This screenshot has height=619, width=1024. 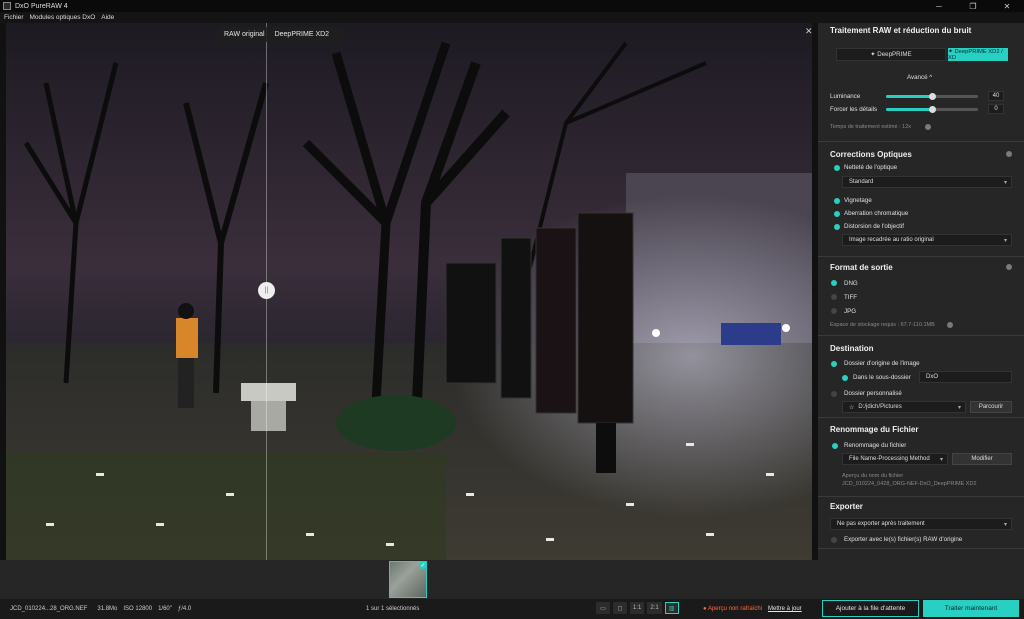 What do you see at coordinates (834, 394) in the screenshot?
I see `custom-folder-radio` at bounding box center [834, 394].